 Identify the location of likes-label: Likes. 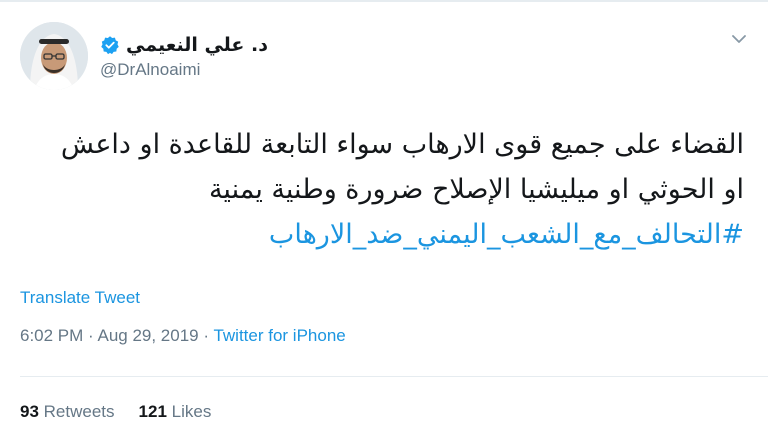
(191, 411).